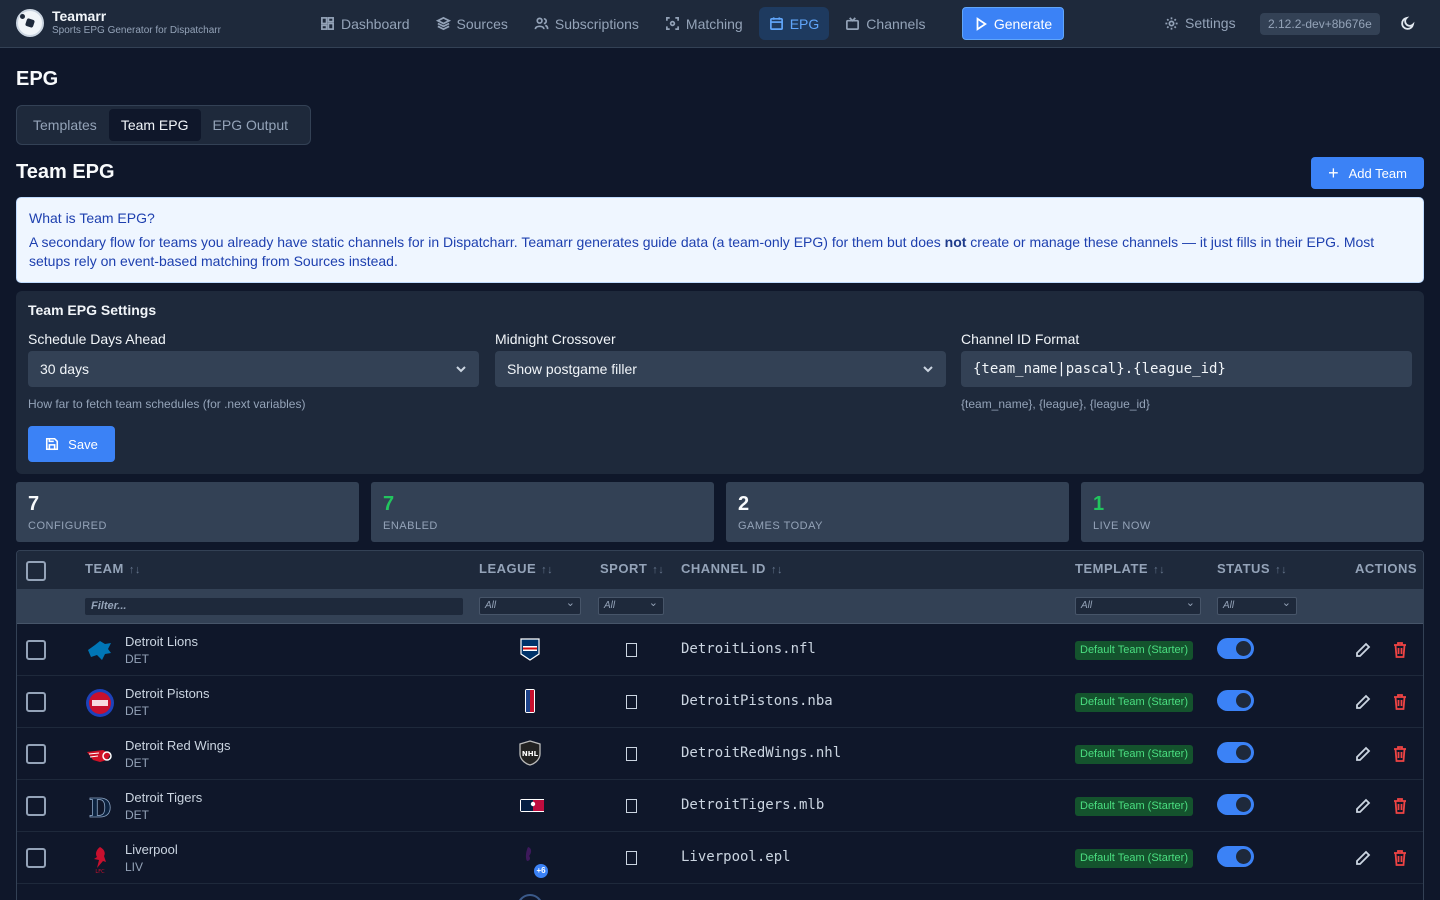 The height and width of the screenshot is (900, 1440). I want to click on nav-sources-label: Sources, so click(482, 23).